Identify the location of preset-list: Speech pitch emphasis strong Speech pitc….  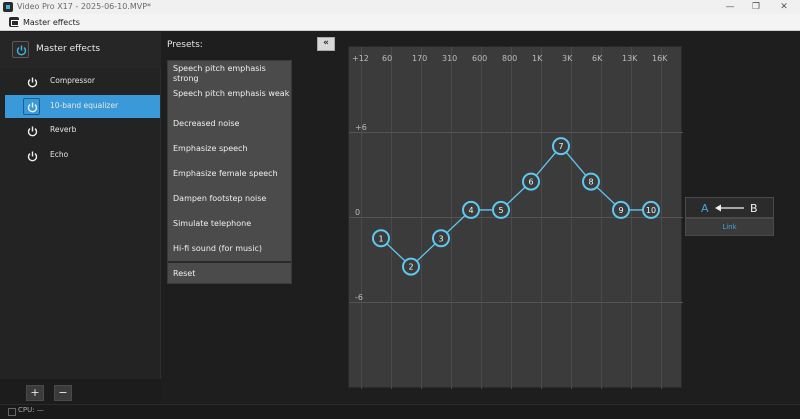
(229, 172).